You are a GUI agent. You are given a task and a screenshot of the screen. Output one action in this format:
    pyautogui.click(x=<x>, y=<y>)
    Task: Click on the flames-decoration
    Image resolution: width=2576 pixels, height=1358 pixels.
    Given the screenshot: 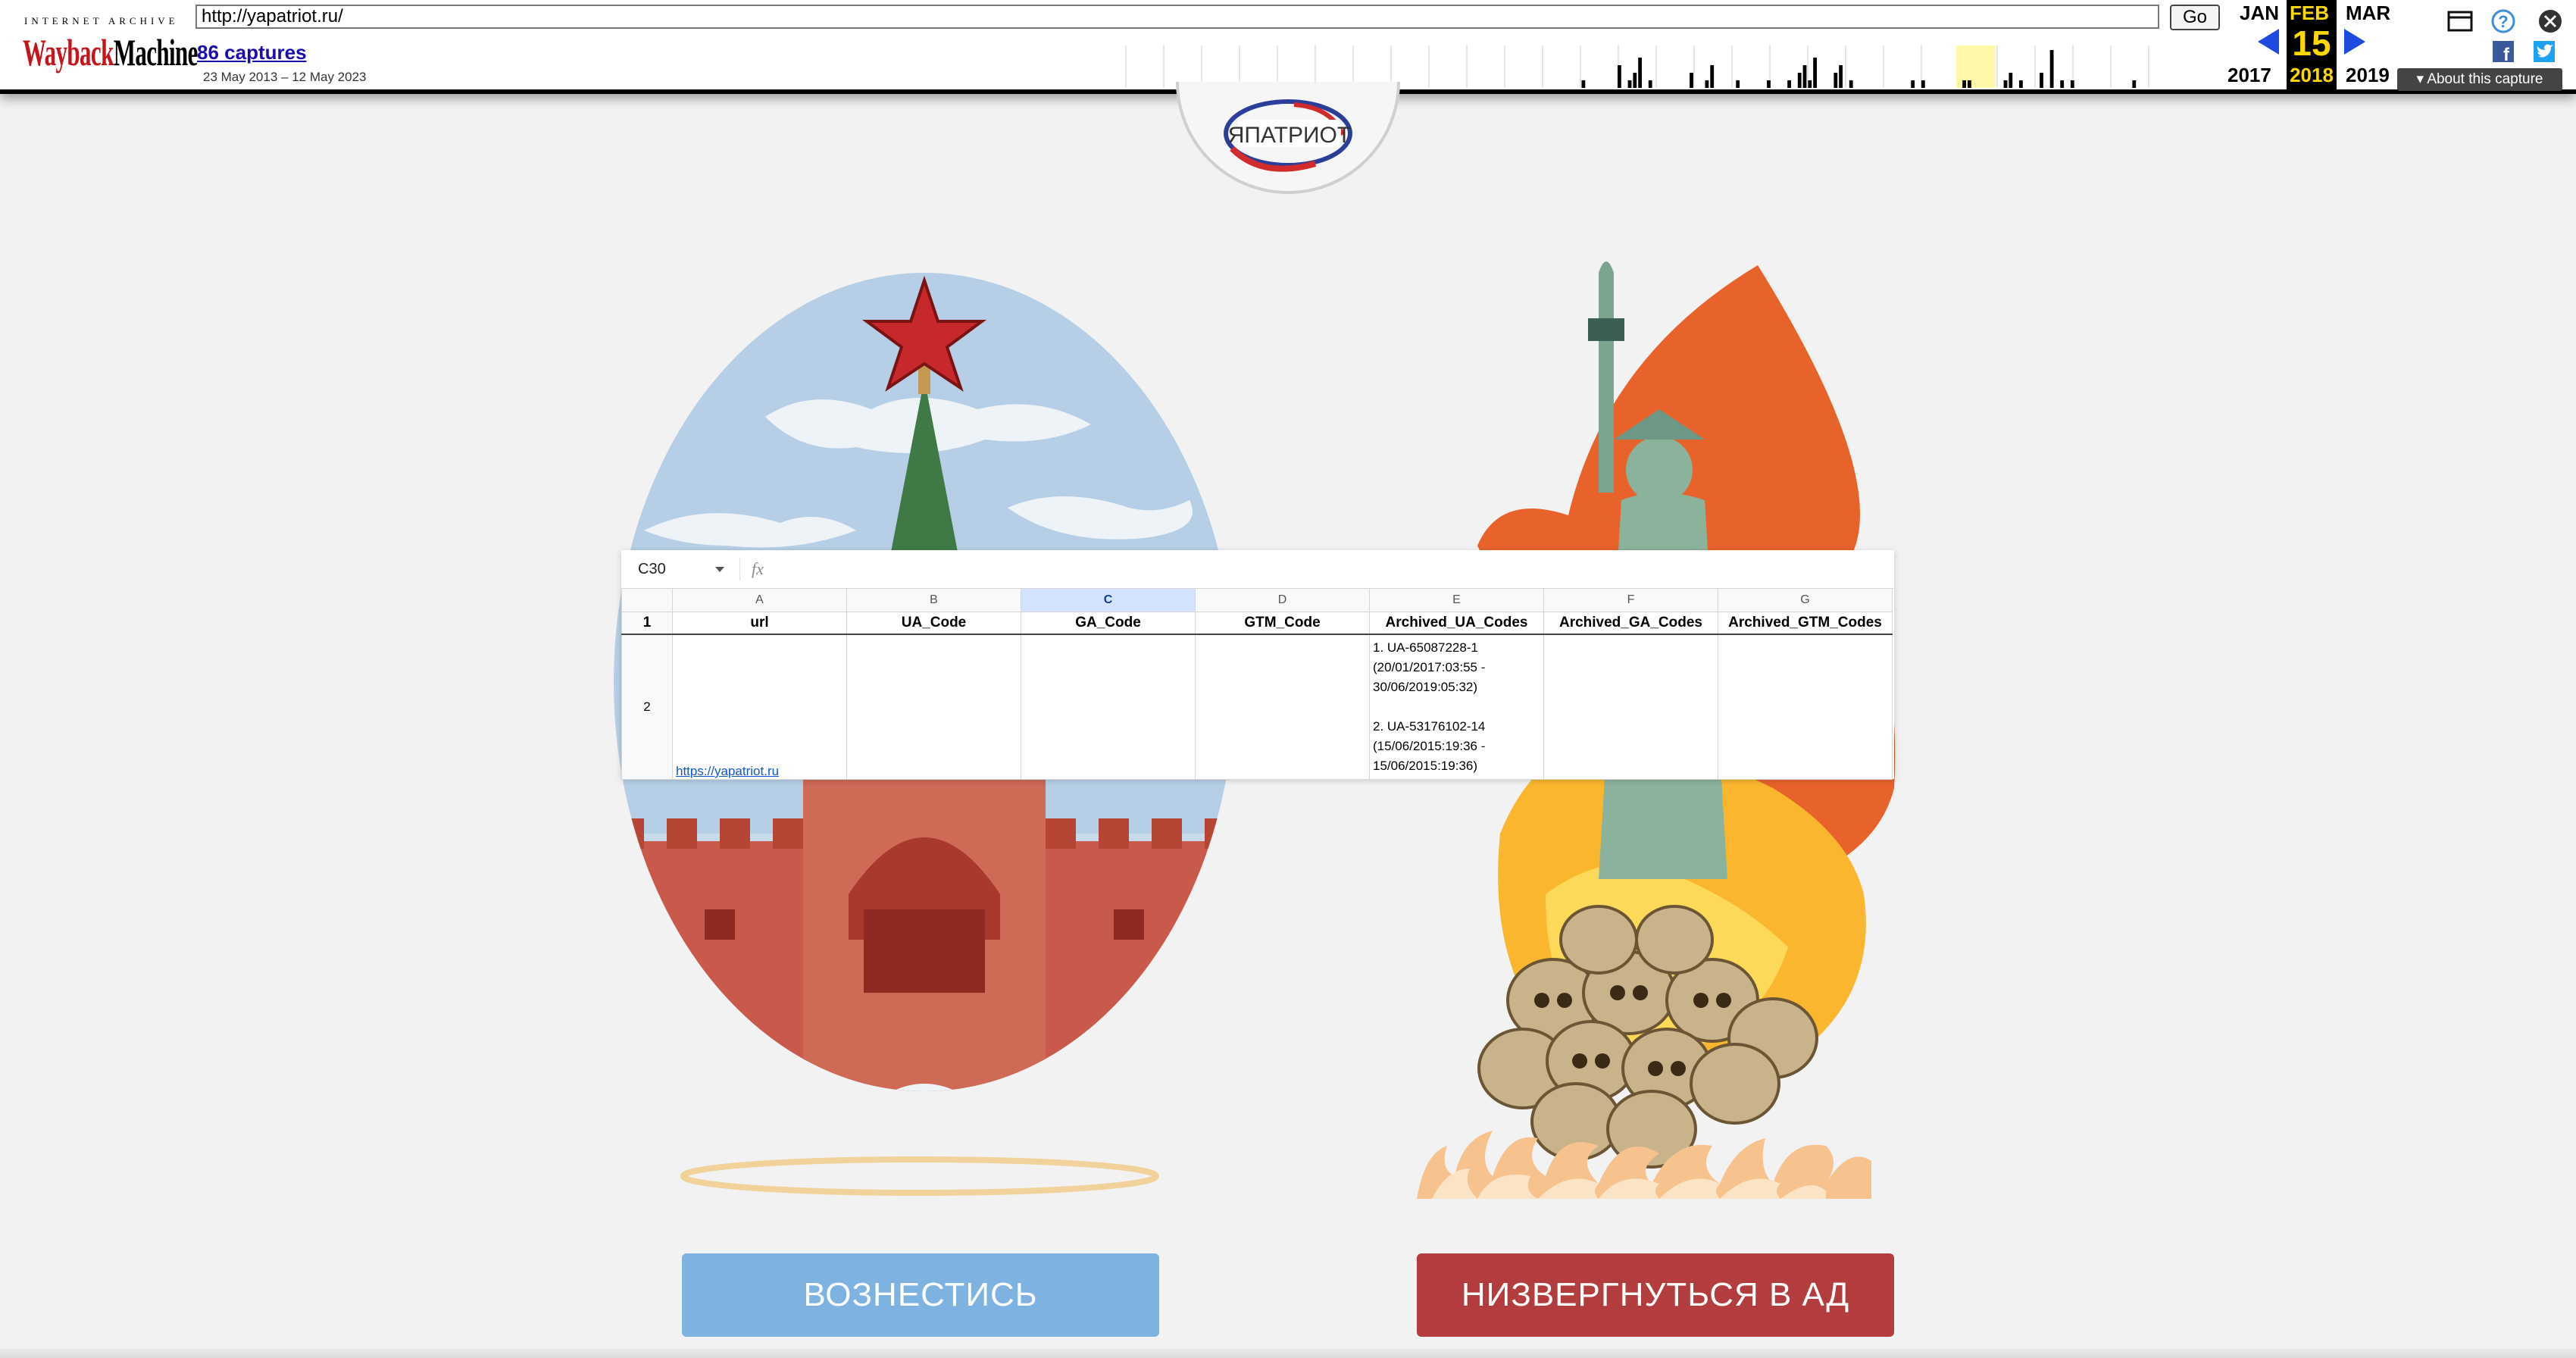 What is the action you would take?
    pyautogui.click(x=1644, y=1165)
    